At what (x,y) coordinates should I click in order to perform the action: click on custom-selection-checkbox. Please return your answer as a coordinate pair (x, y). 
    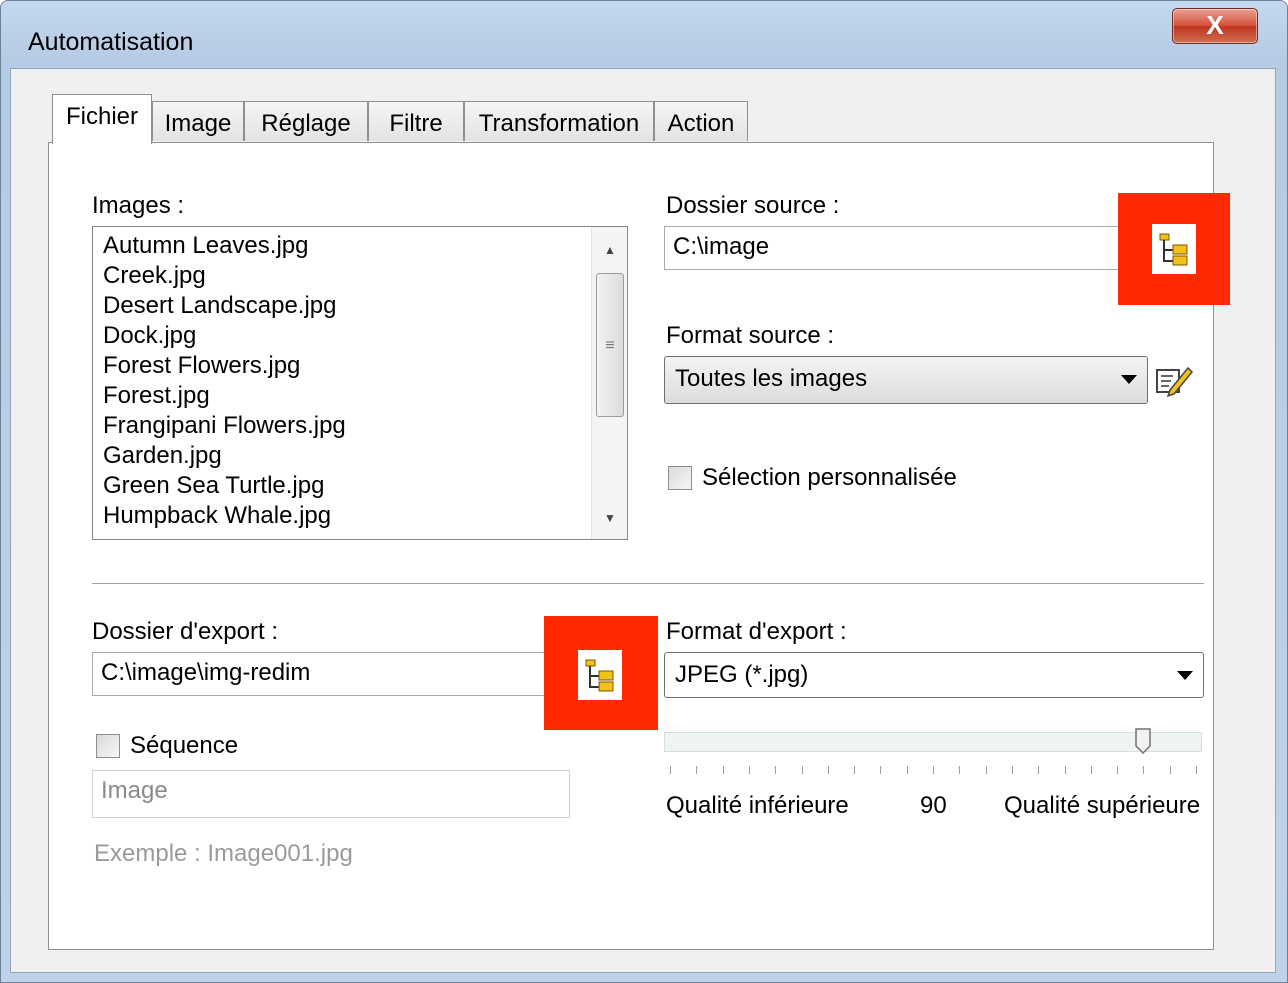
    Looking at the image, I should click on (680, 478).